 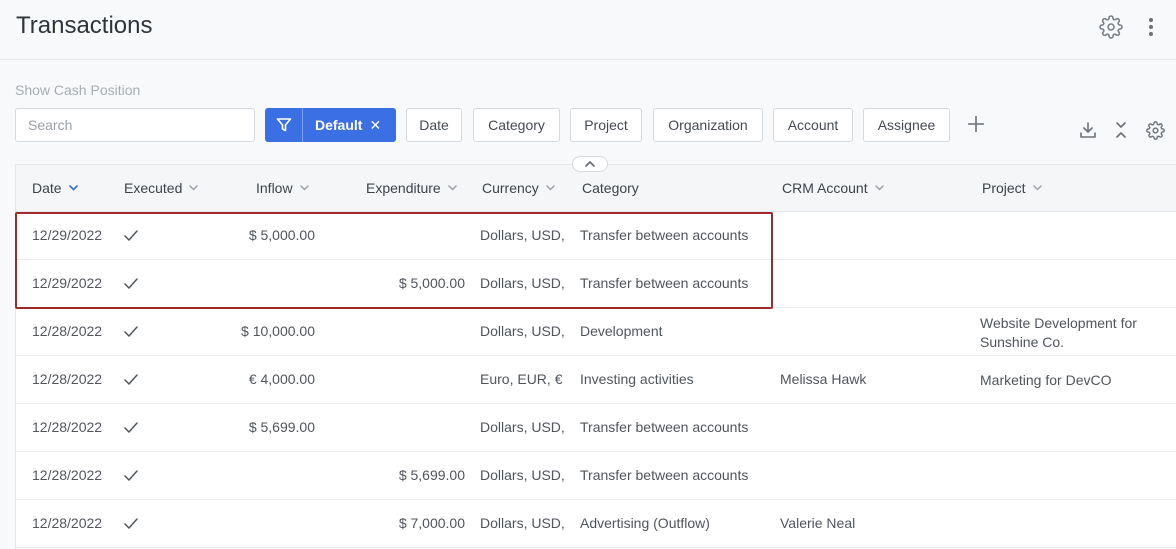 I want to click on collapse-filters-toggle, so click(x=590, y=164).